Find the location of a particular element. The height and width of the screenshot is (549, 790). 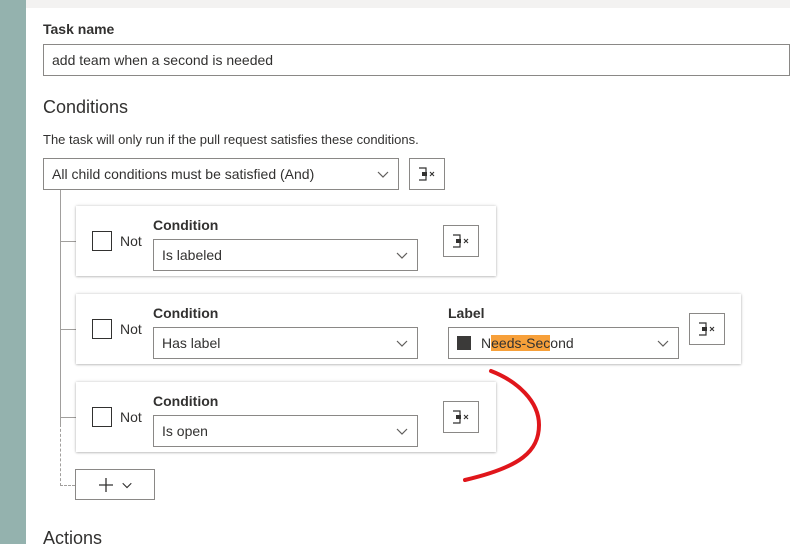

left-sidebar-strip is located at coordinates (13, 272).